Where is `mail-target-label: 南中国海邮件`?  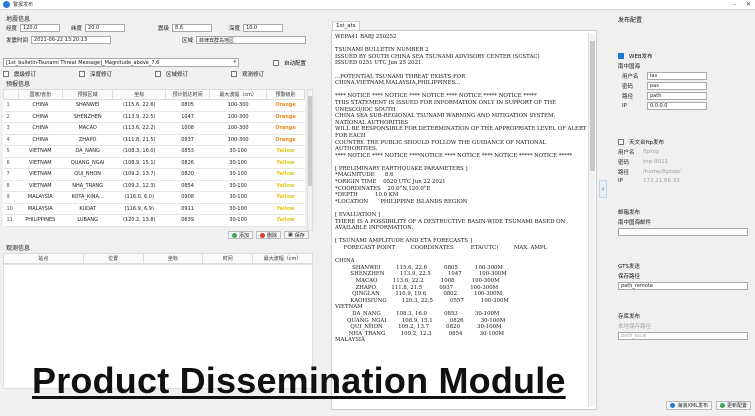
mail-target-label: 南中国海邮件 is located at coordinates (635, 223).